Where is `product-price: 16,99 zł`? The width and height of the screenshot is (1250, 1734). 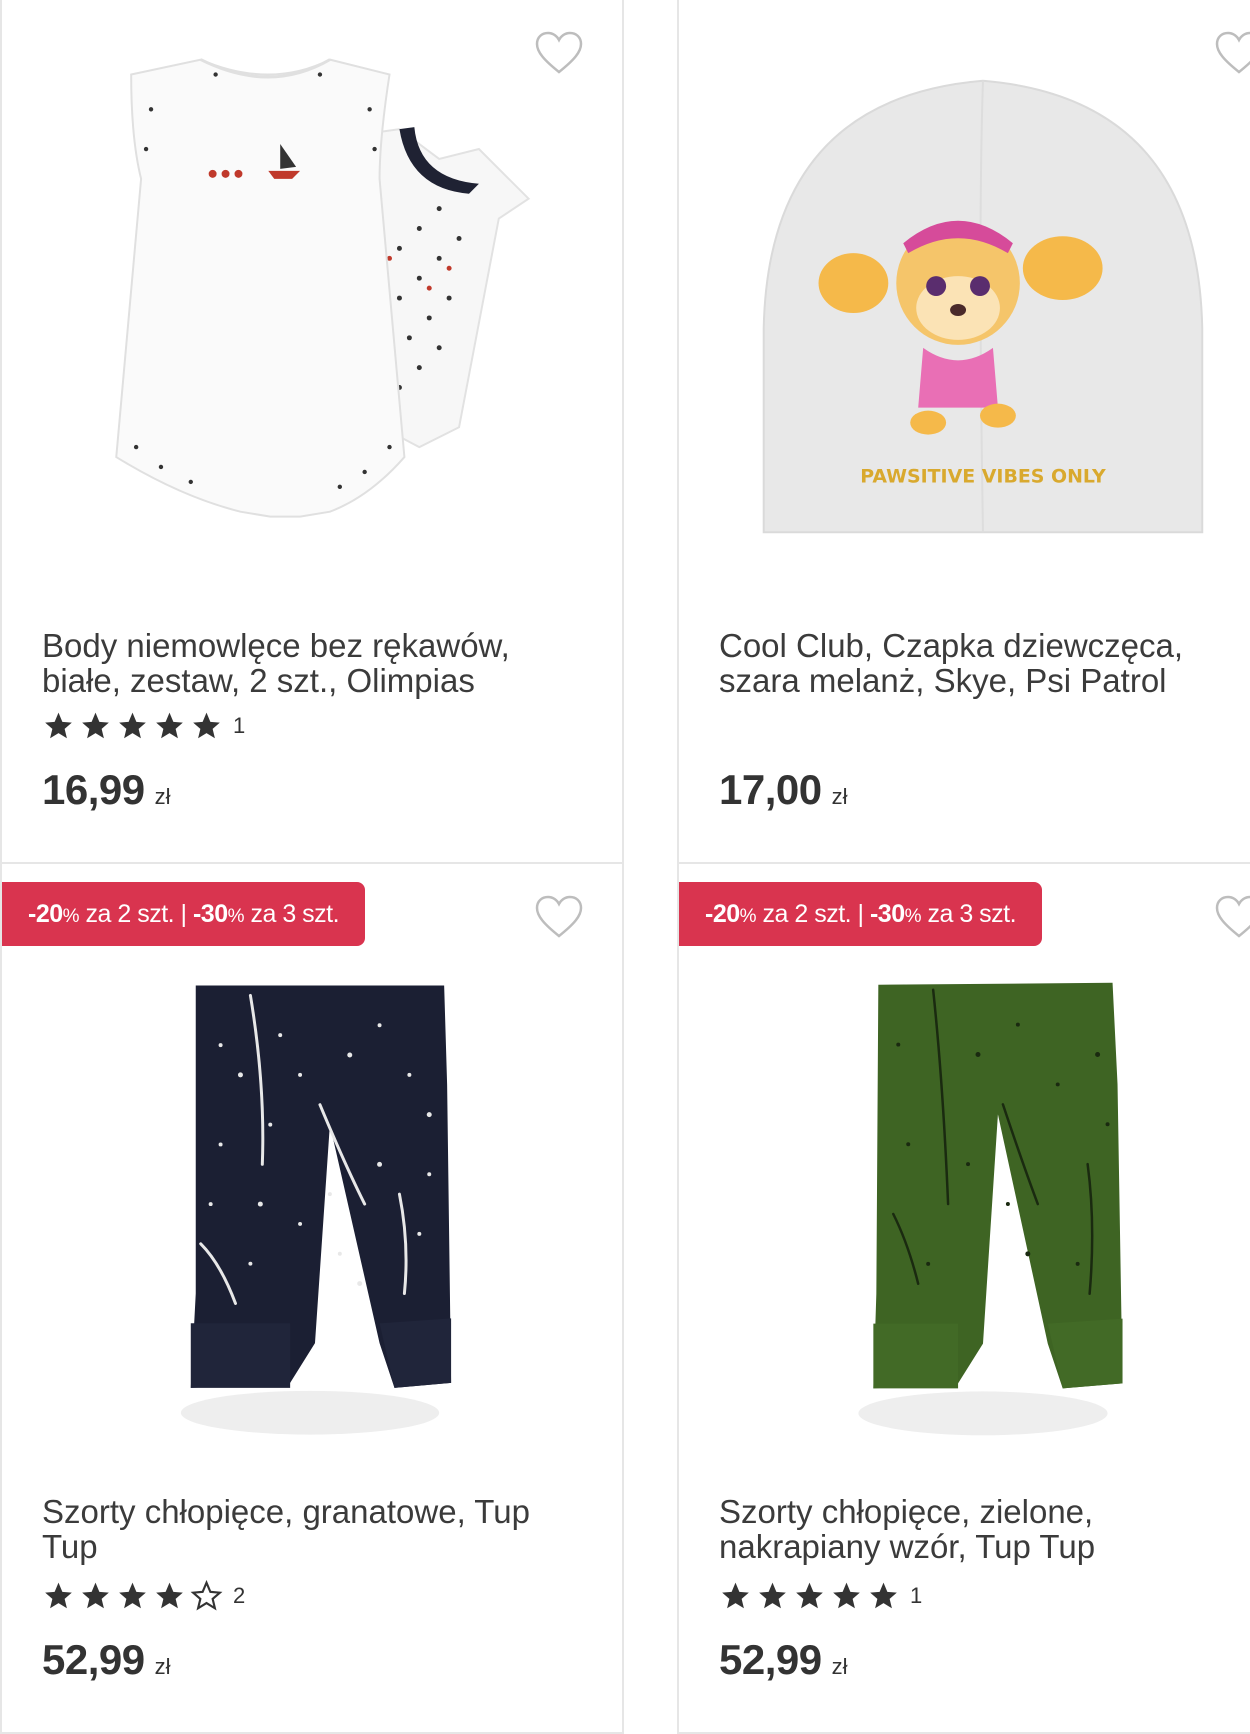
product-price: 16,99 zł is located at coordinates (106, 790).